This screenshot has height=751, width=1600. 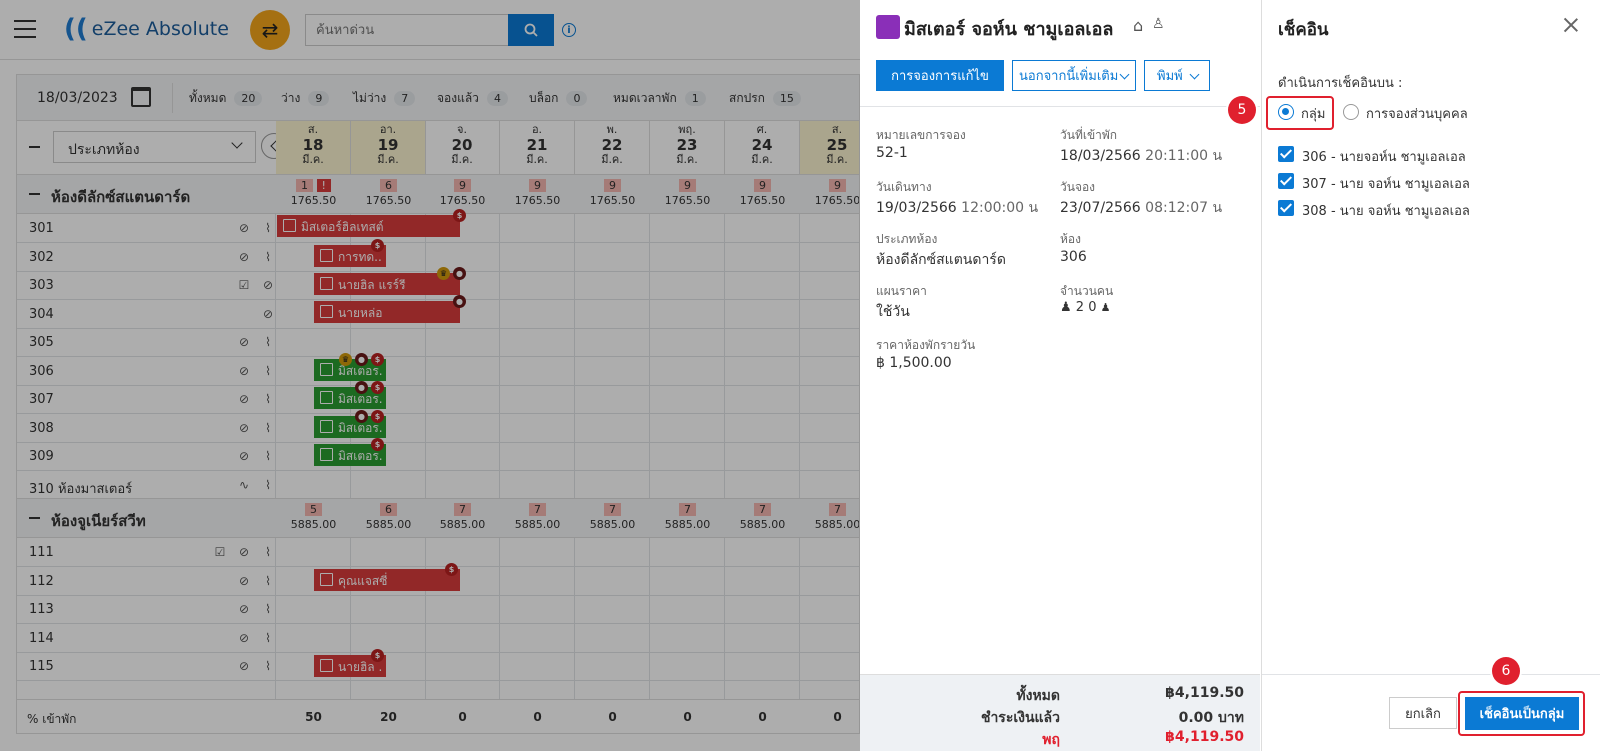 What do you see at coordinates (1158, 24) in the screenshot?
I see `guest-icon: ♙` at bounding box center [1158, 24].